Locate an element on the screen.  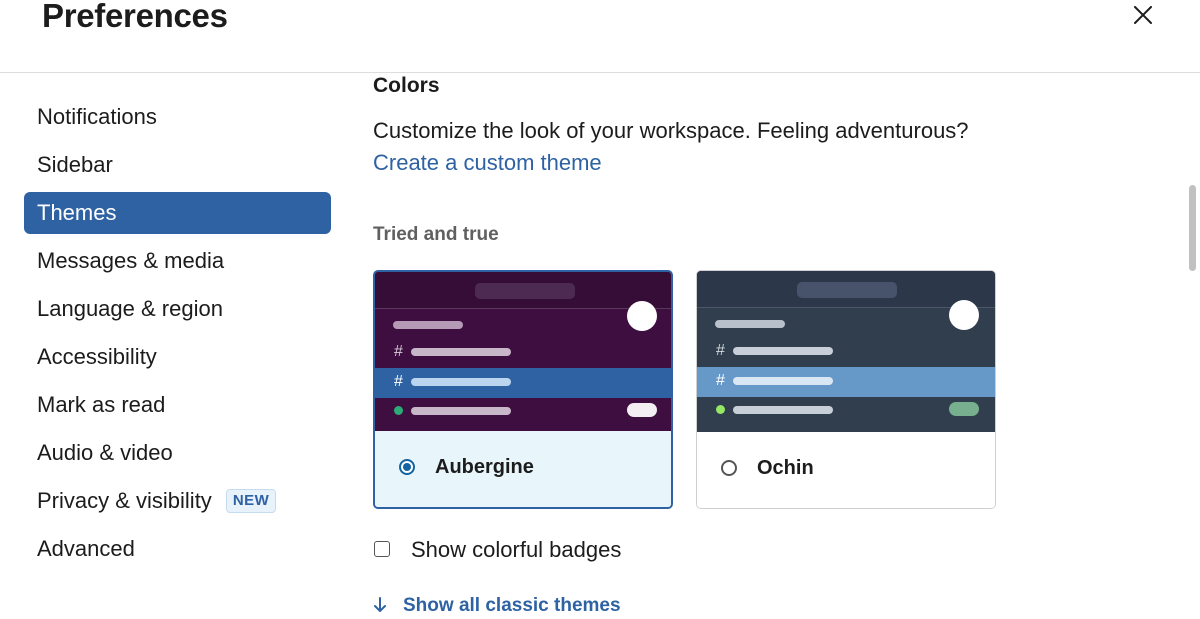
sidebar-item-advanced: Advanced is located at coordinates (177, 549).